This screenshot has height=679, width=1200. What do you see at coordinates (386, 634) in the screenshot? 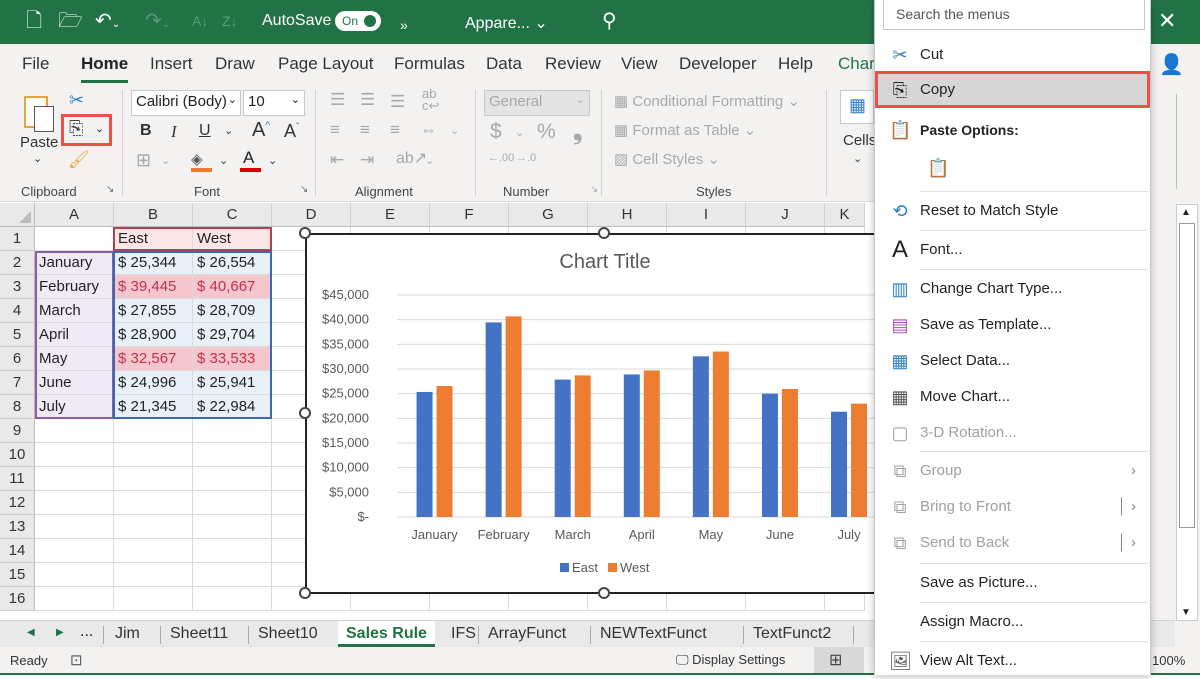
I see `sheet-tab: Sales Rule` at bounding box center [386, 634].